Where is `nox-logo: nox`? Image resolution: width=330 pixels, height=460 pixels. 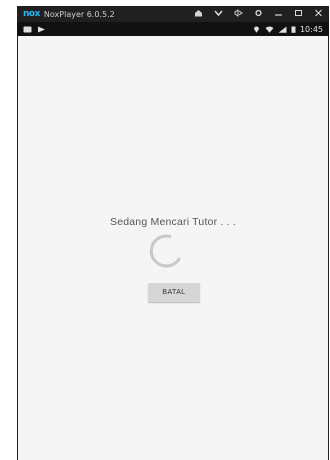 nox-logo: nox is located at coordinates (31, 14).